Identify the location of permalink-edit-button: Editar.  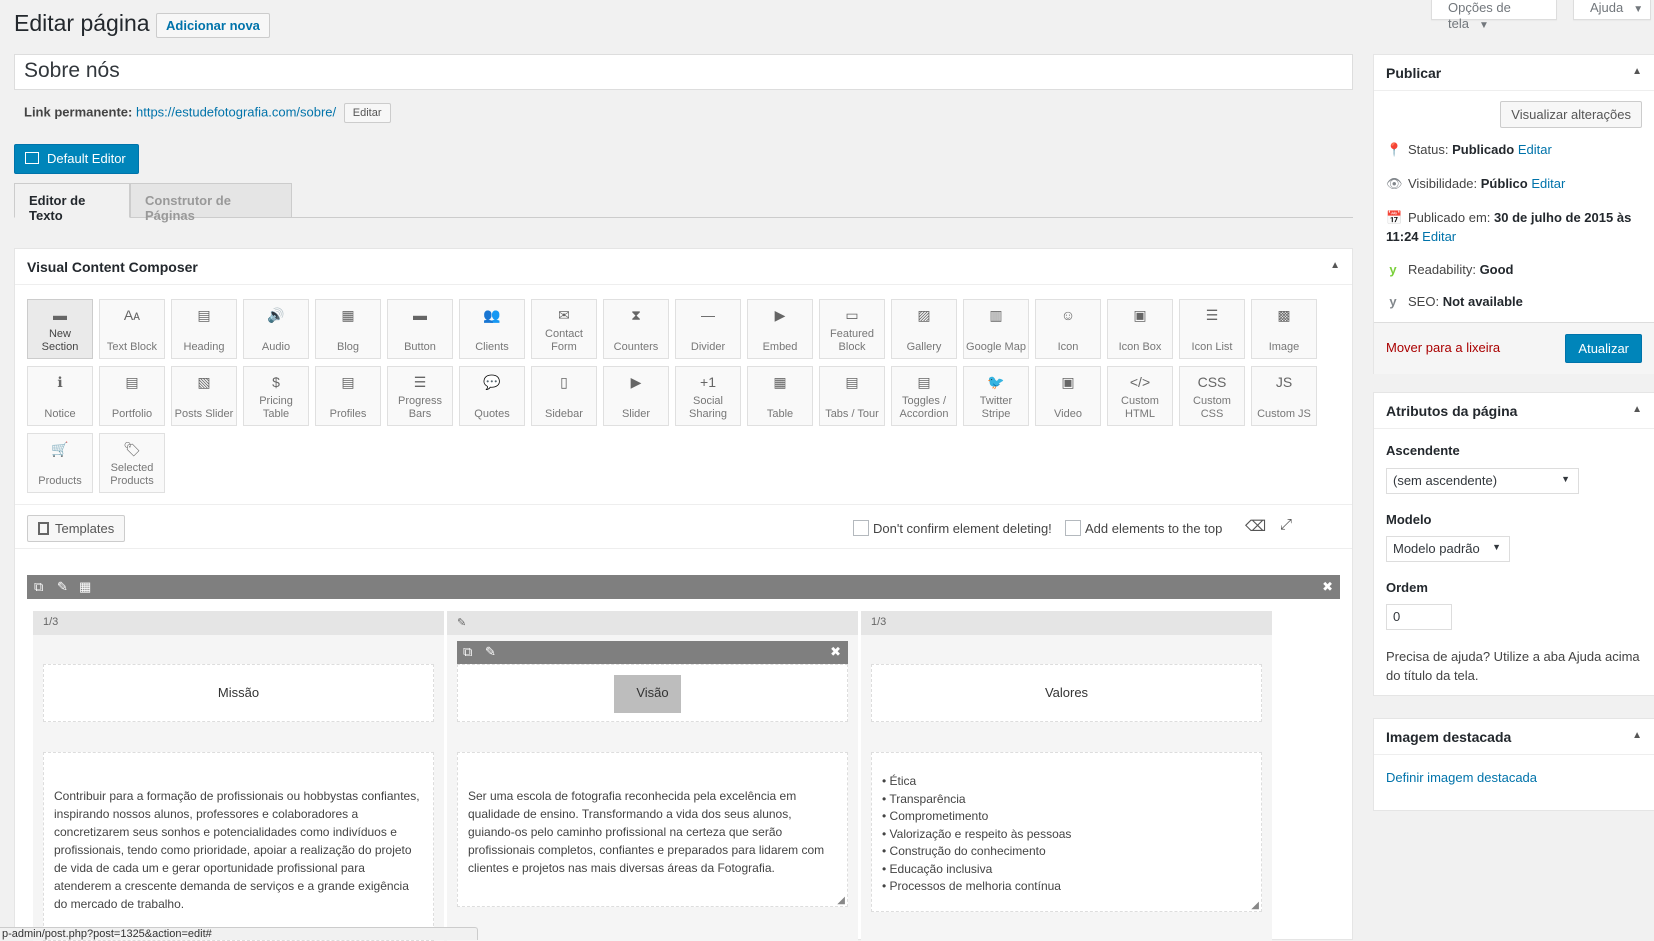
(367, 113).